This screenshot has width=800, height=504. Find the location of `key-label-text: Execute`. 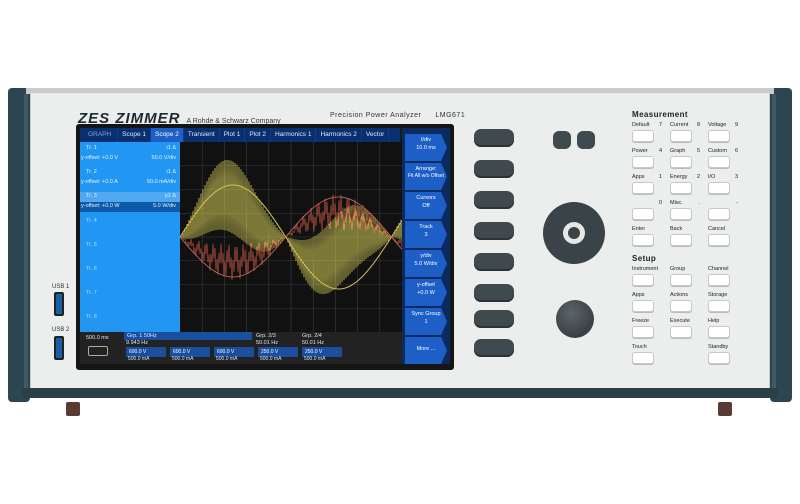

key-label-text: Execute is located at coordinates (680, 321).